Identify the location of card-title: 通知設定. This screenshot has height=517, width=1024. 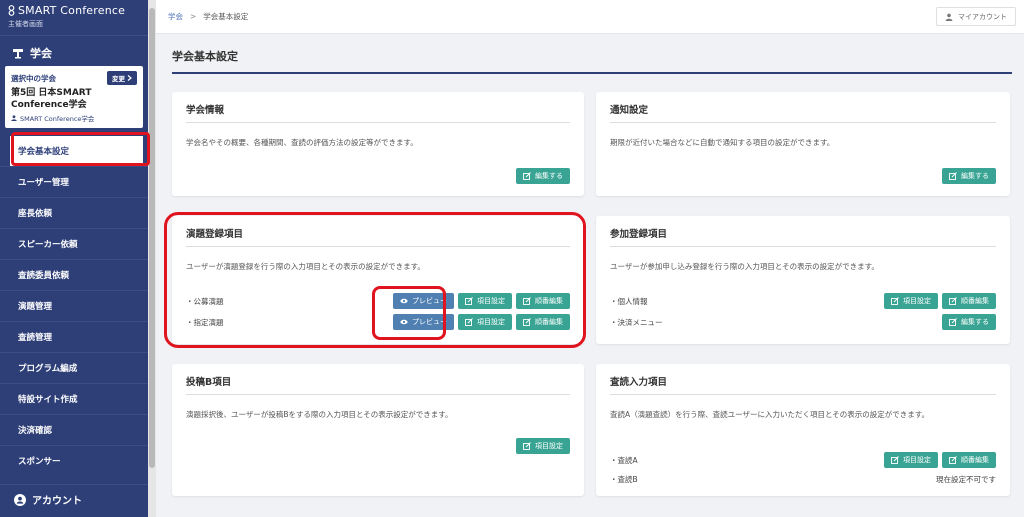
(803, 112).